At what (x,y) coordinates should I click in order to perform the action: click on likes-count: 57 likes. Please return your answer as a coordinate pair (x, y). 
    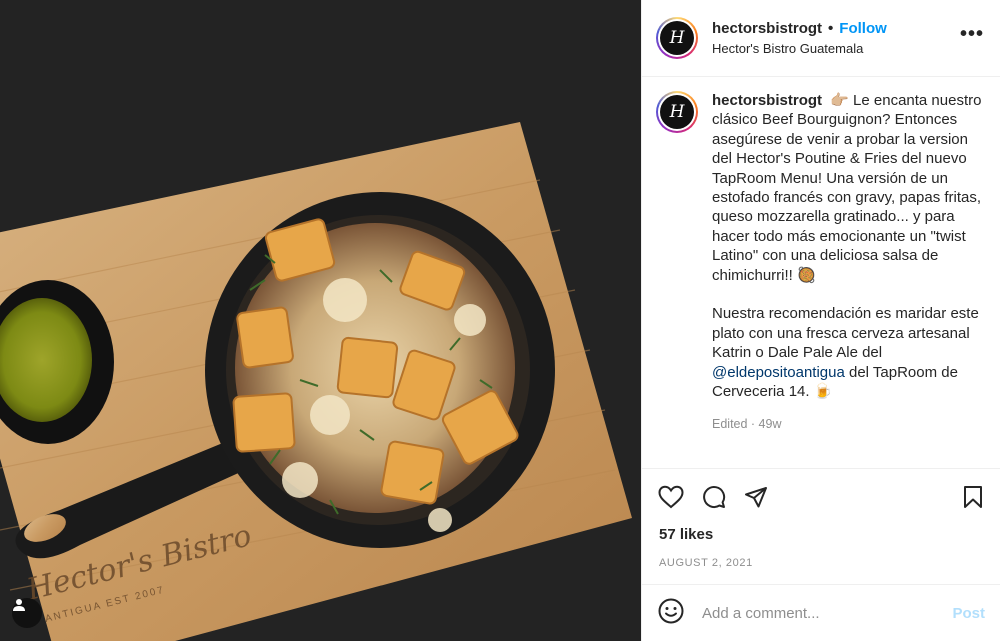
    Looking at the image, I should click on (821, 534).